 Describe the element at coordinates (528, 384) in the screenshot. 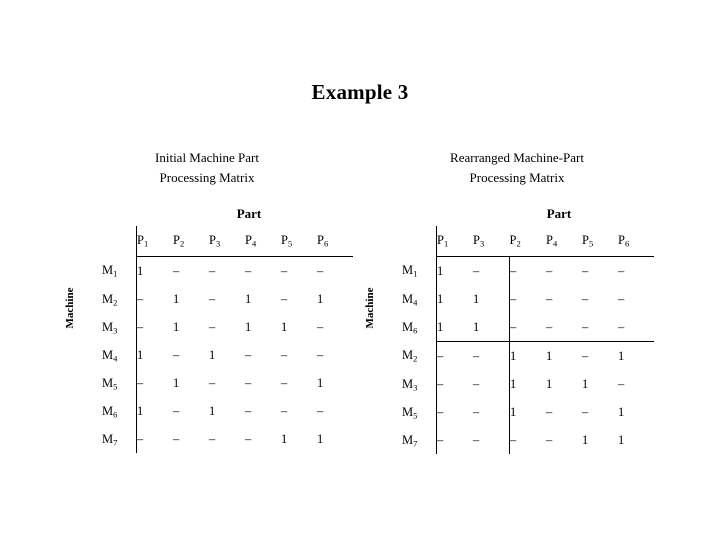

I see `table-row: M3– –1 1 1–` at that location.